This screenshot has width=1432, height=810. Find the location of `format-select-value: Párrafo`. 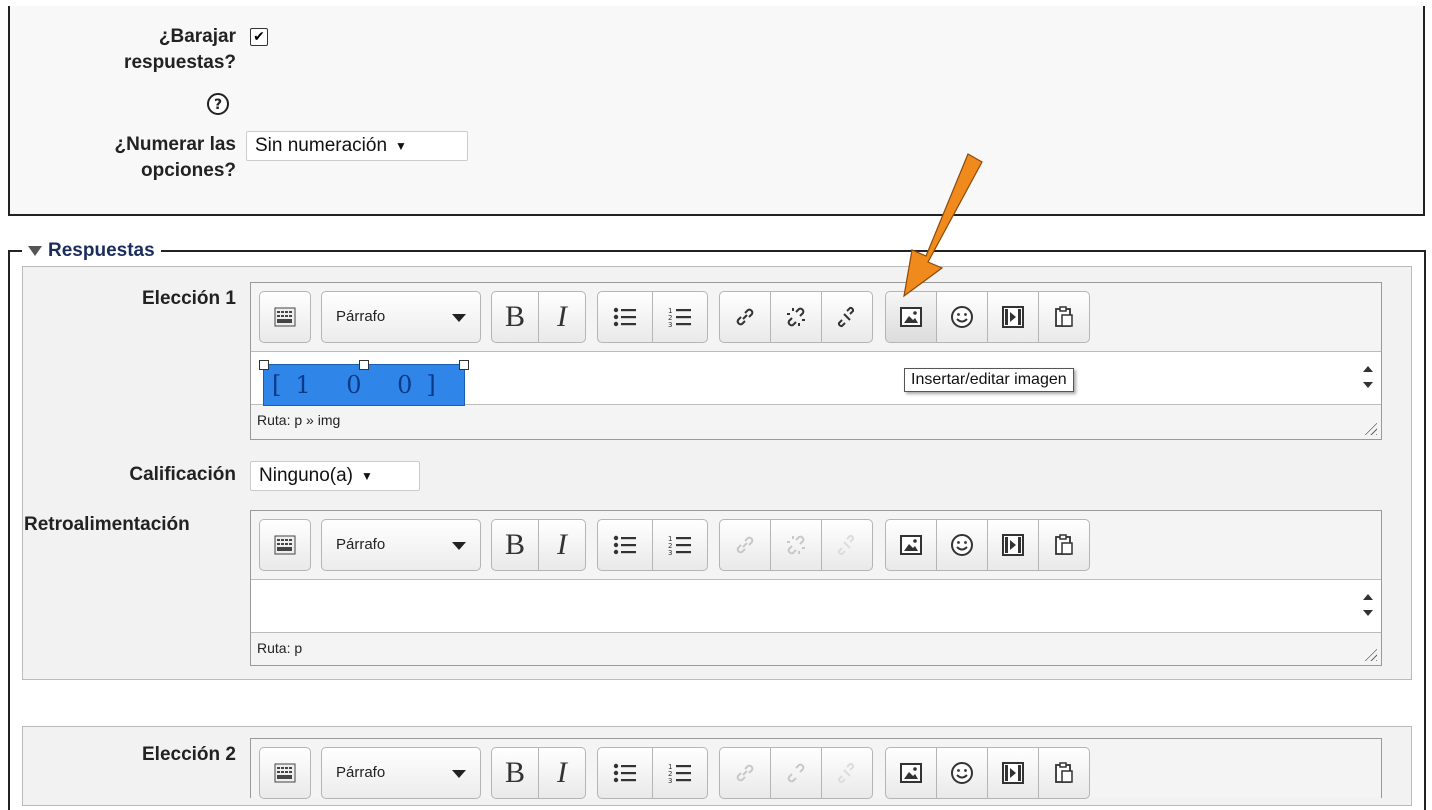

format-select-value: Párrafo is located at coordinates (361, 544).